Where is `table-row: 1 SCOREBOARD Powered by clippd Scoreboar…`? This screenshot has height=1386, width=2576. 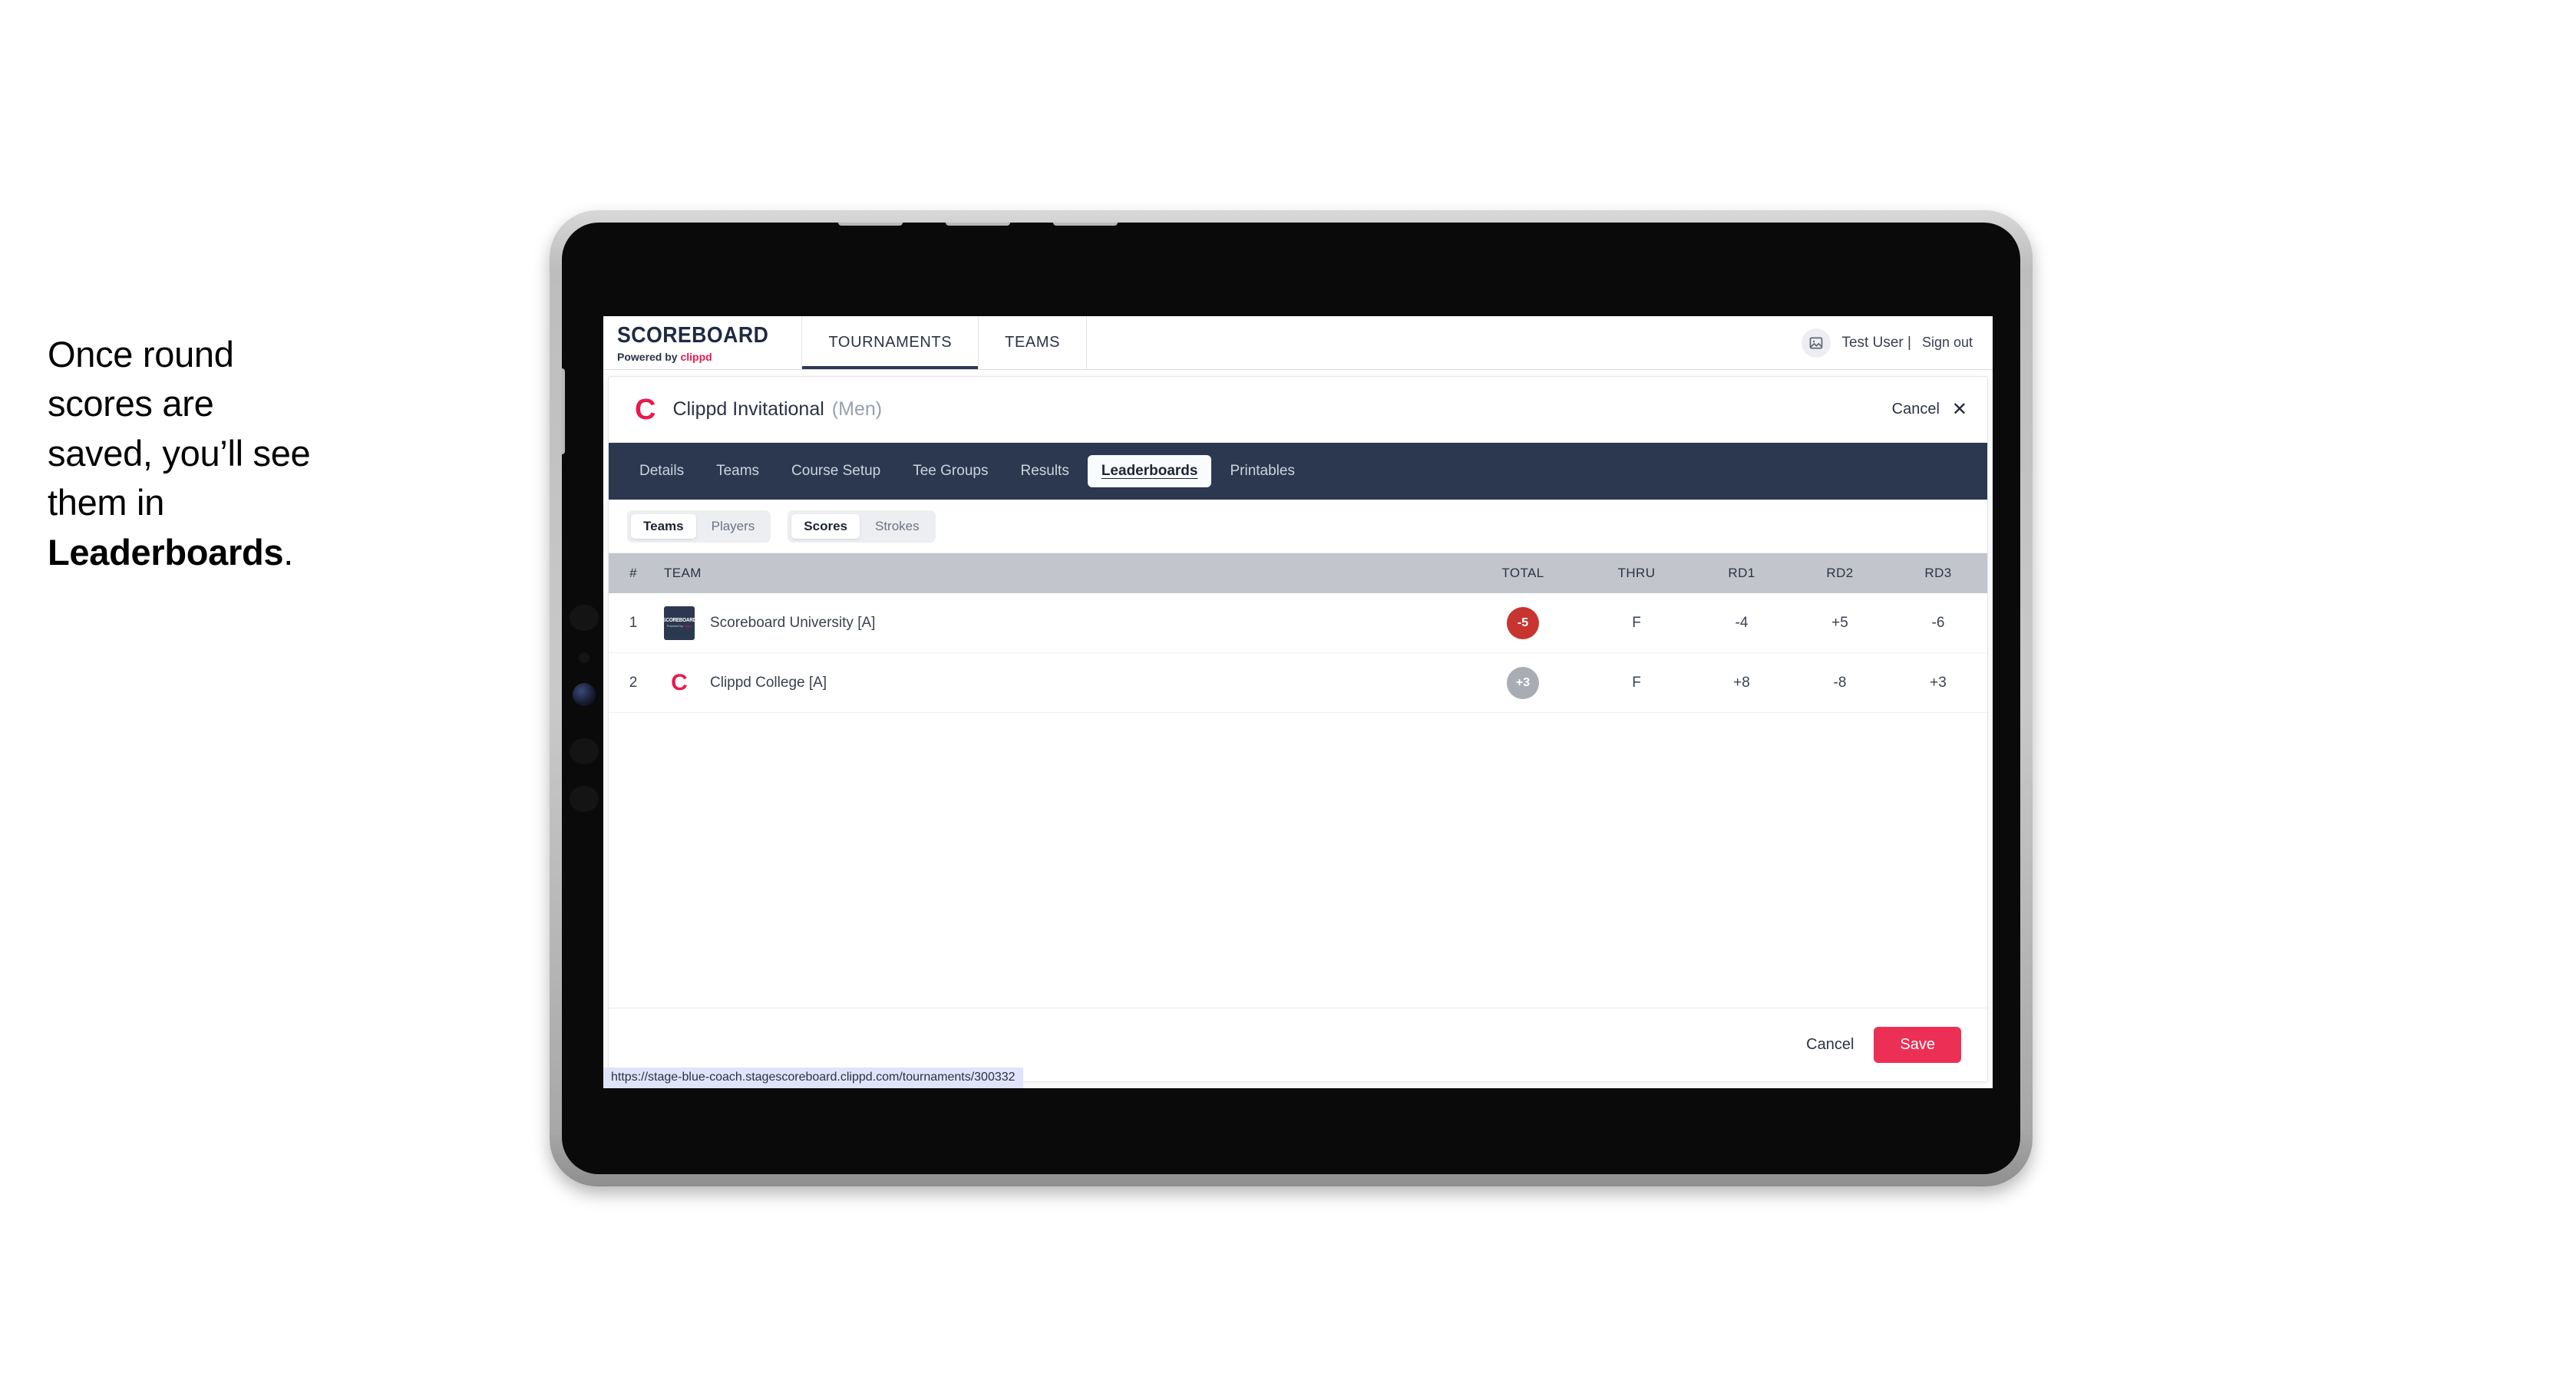 table-row: 1 SCOREBOARD Powered by clippd Scoreboar… is located at coordinates (1298, 623).